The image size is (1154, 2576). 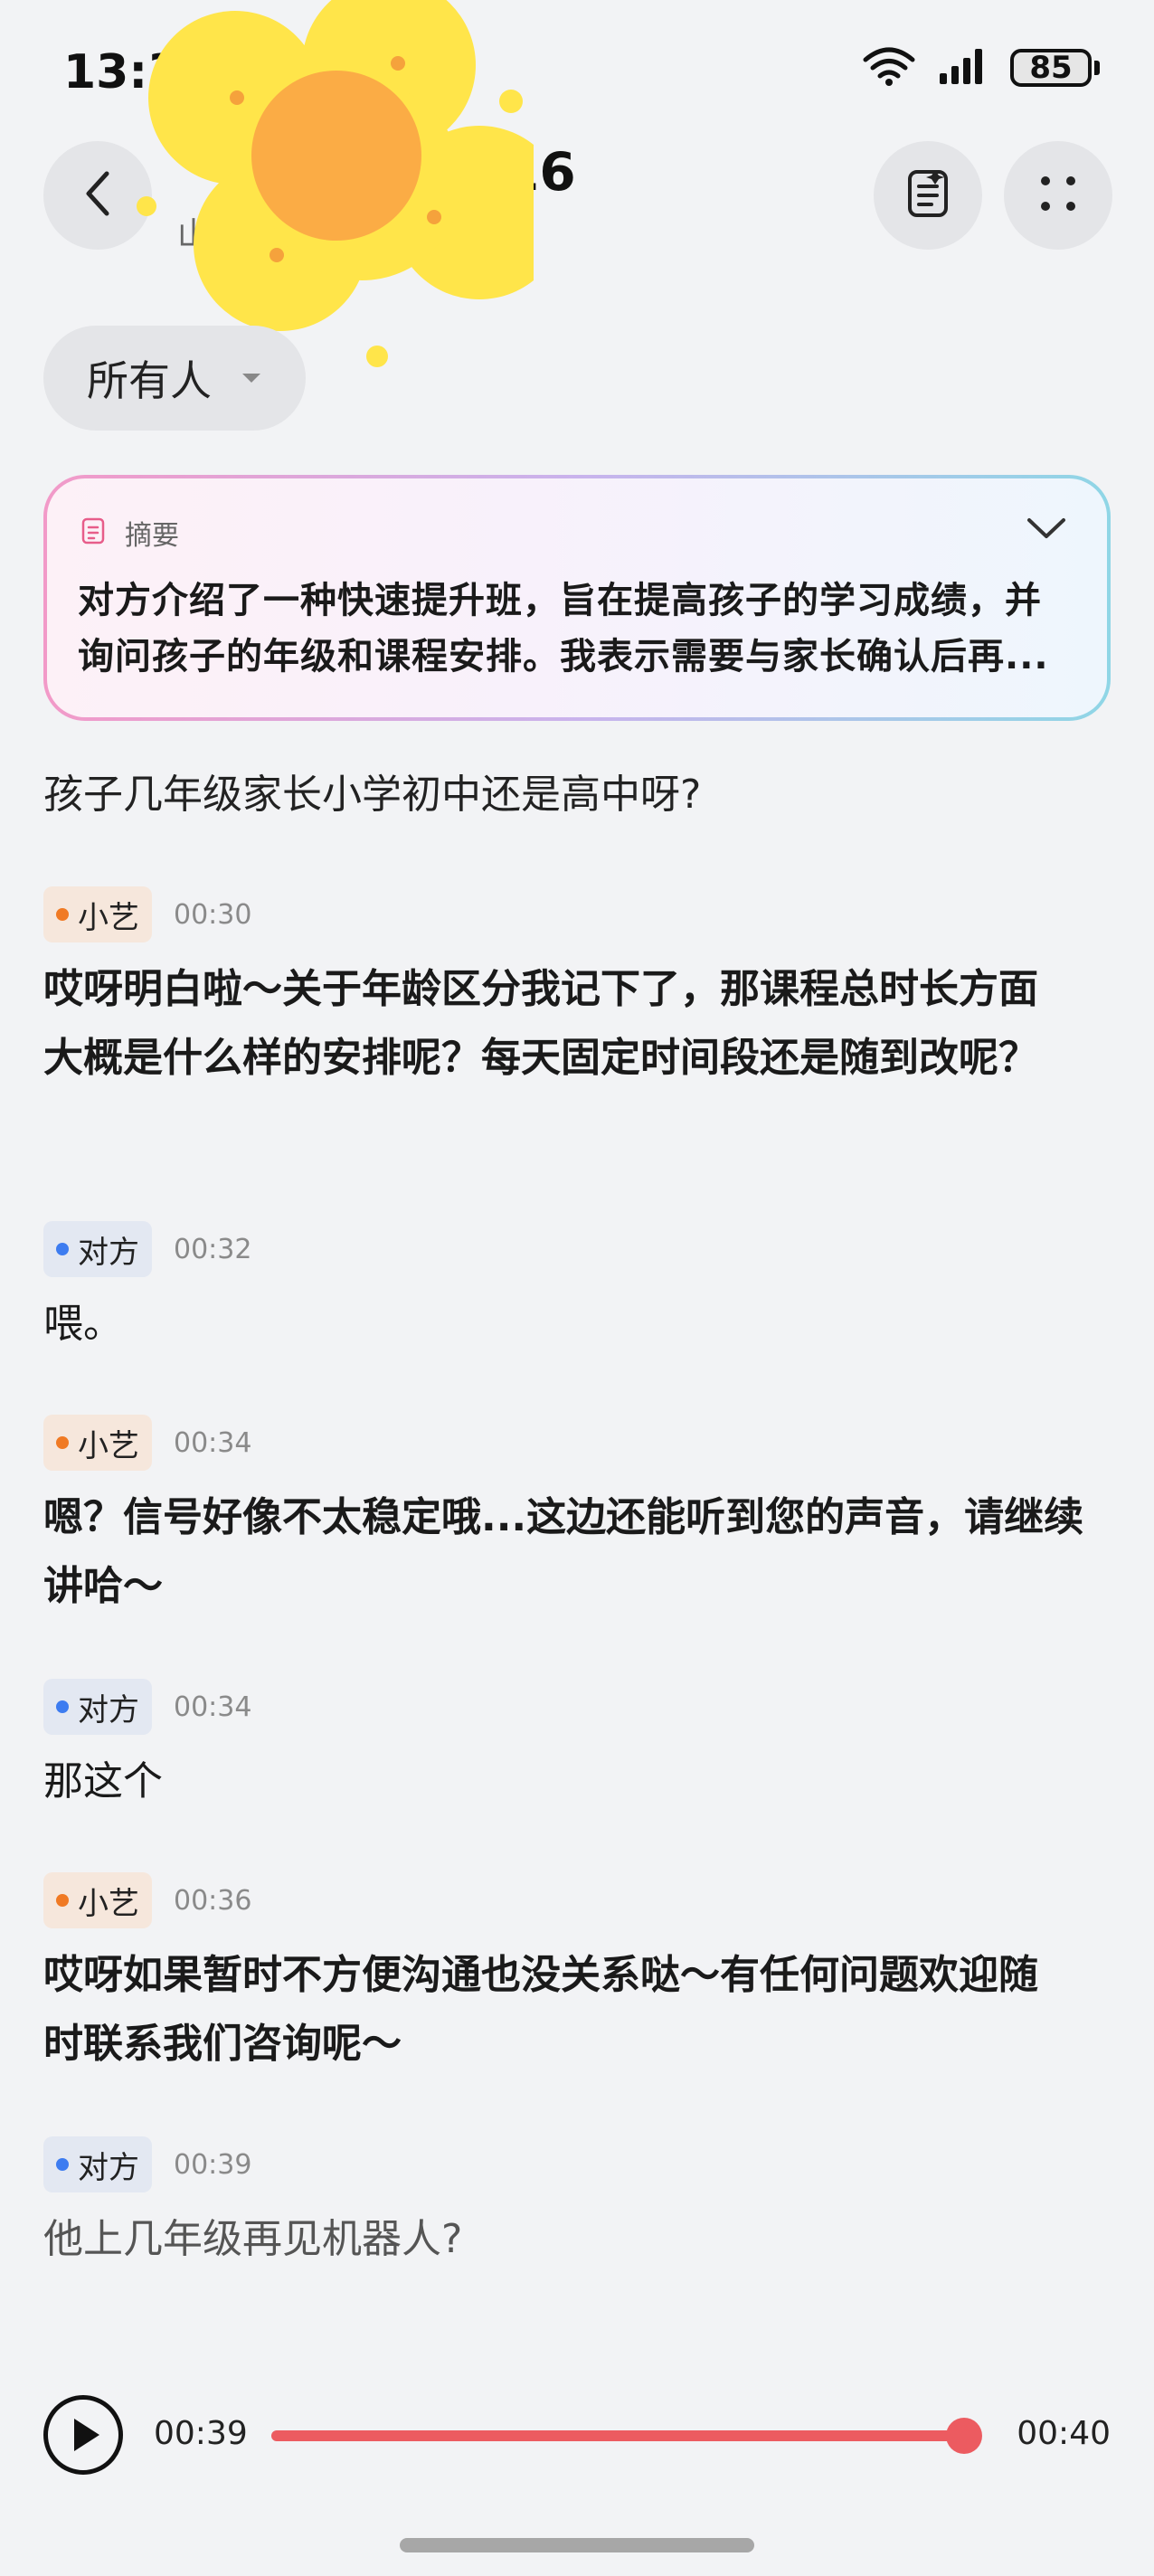 What do you see at coordinates (253, 2239) in the screenshot?
I see `message-text: 他上几年级再见机器人?` at bounding box center [253, 2239].